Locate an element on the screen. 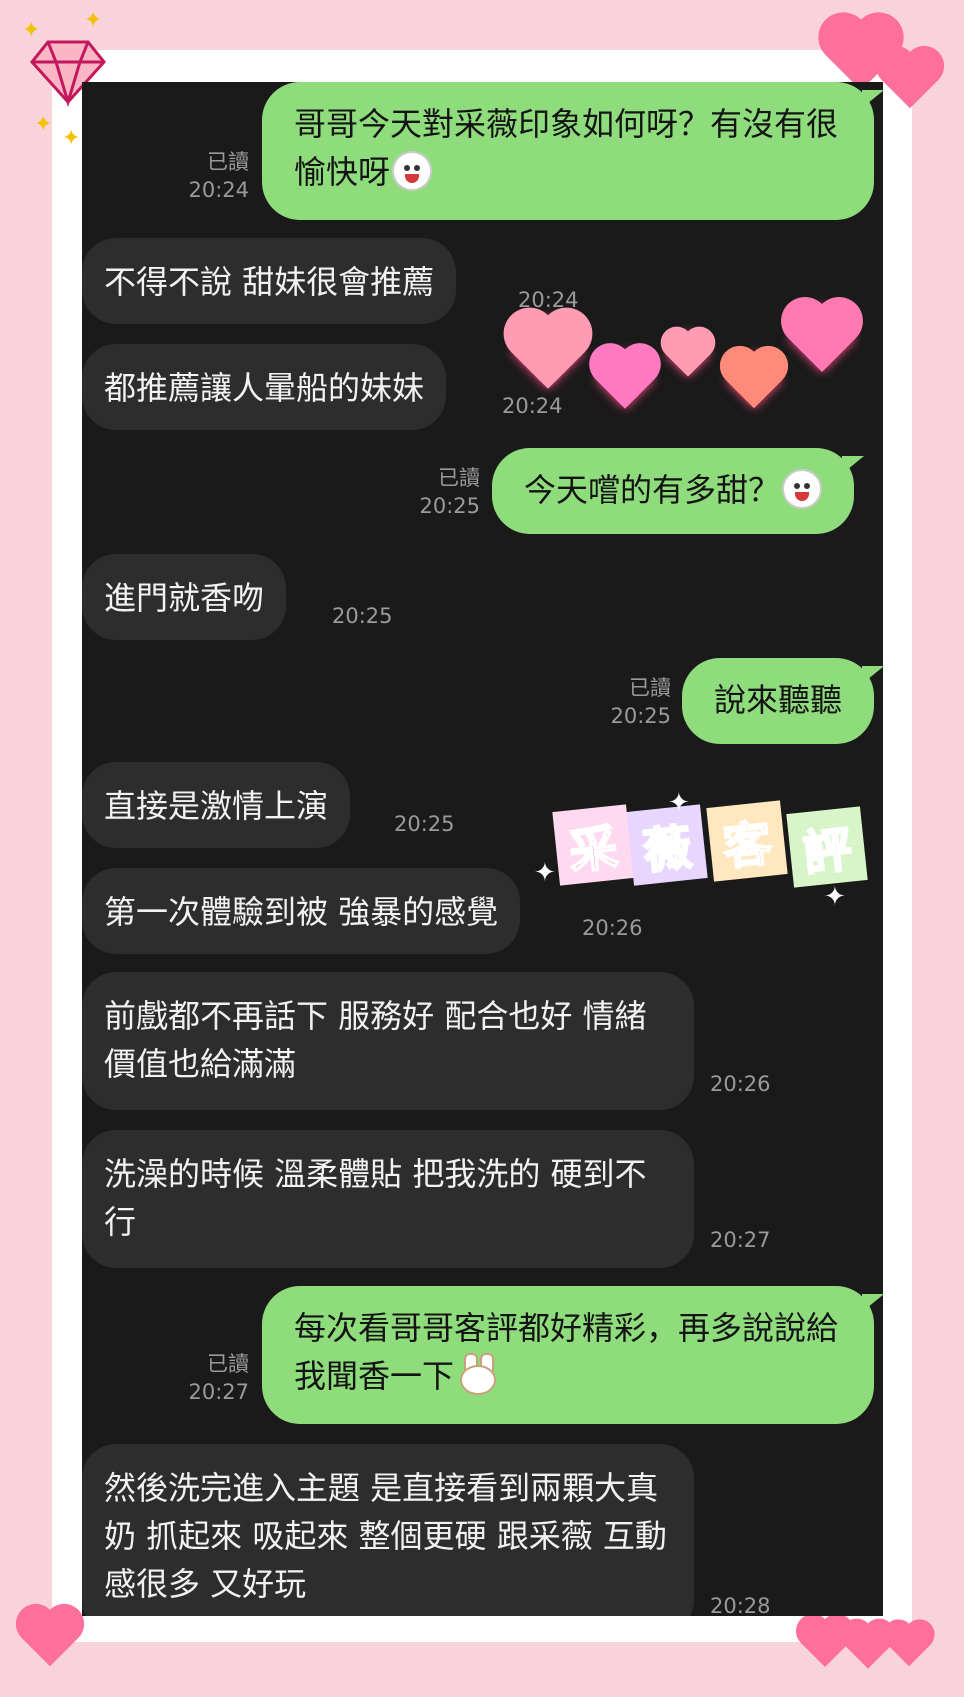  incoming-message: 第一次體驗到被 強暴的感覺 is located at coordinates (301, 911).